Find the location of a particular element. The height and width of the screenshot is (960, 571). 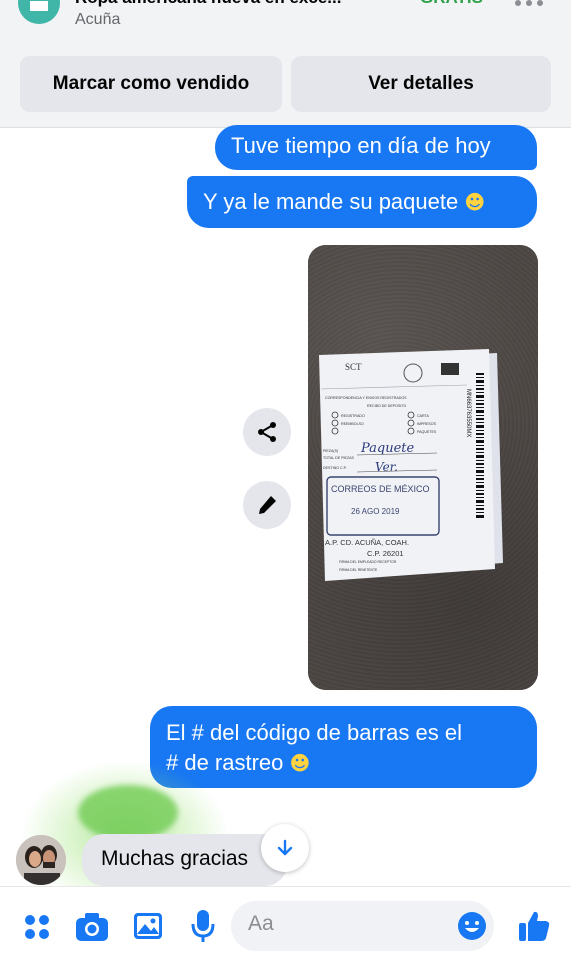

sent-message: Tuve tiempo en día de hoy is located at coordinates (376, 147).